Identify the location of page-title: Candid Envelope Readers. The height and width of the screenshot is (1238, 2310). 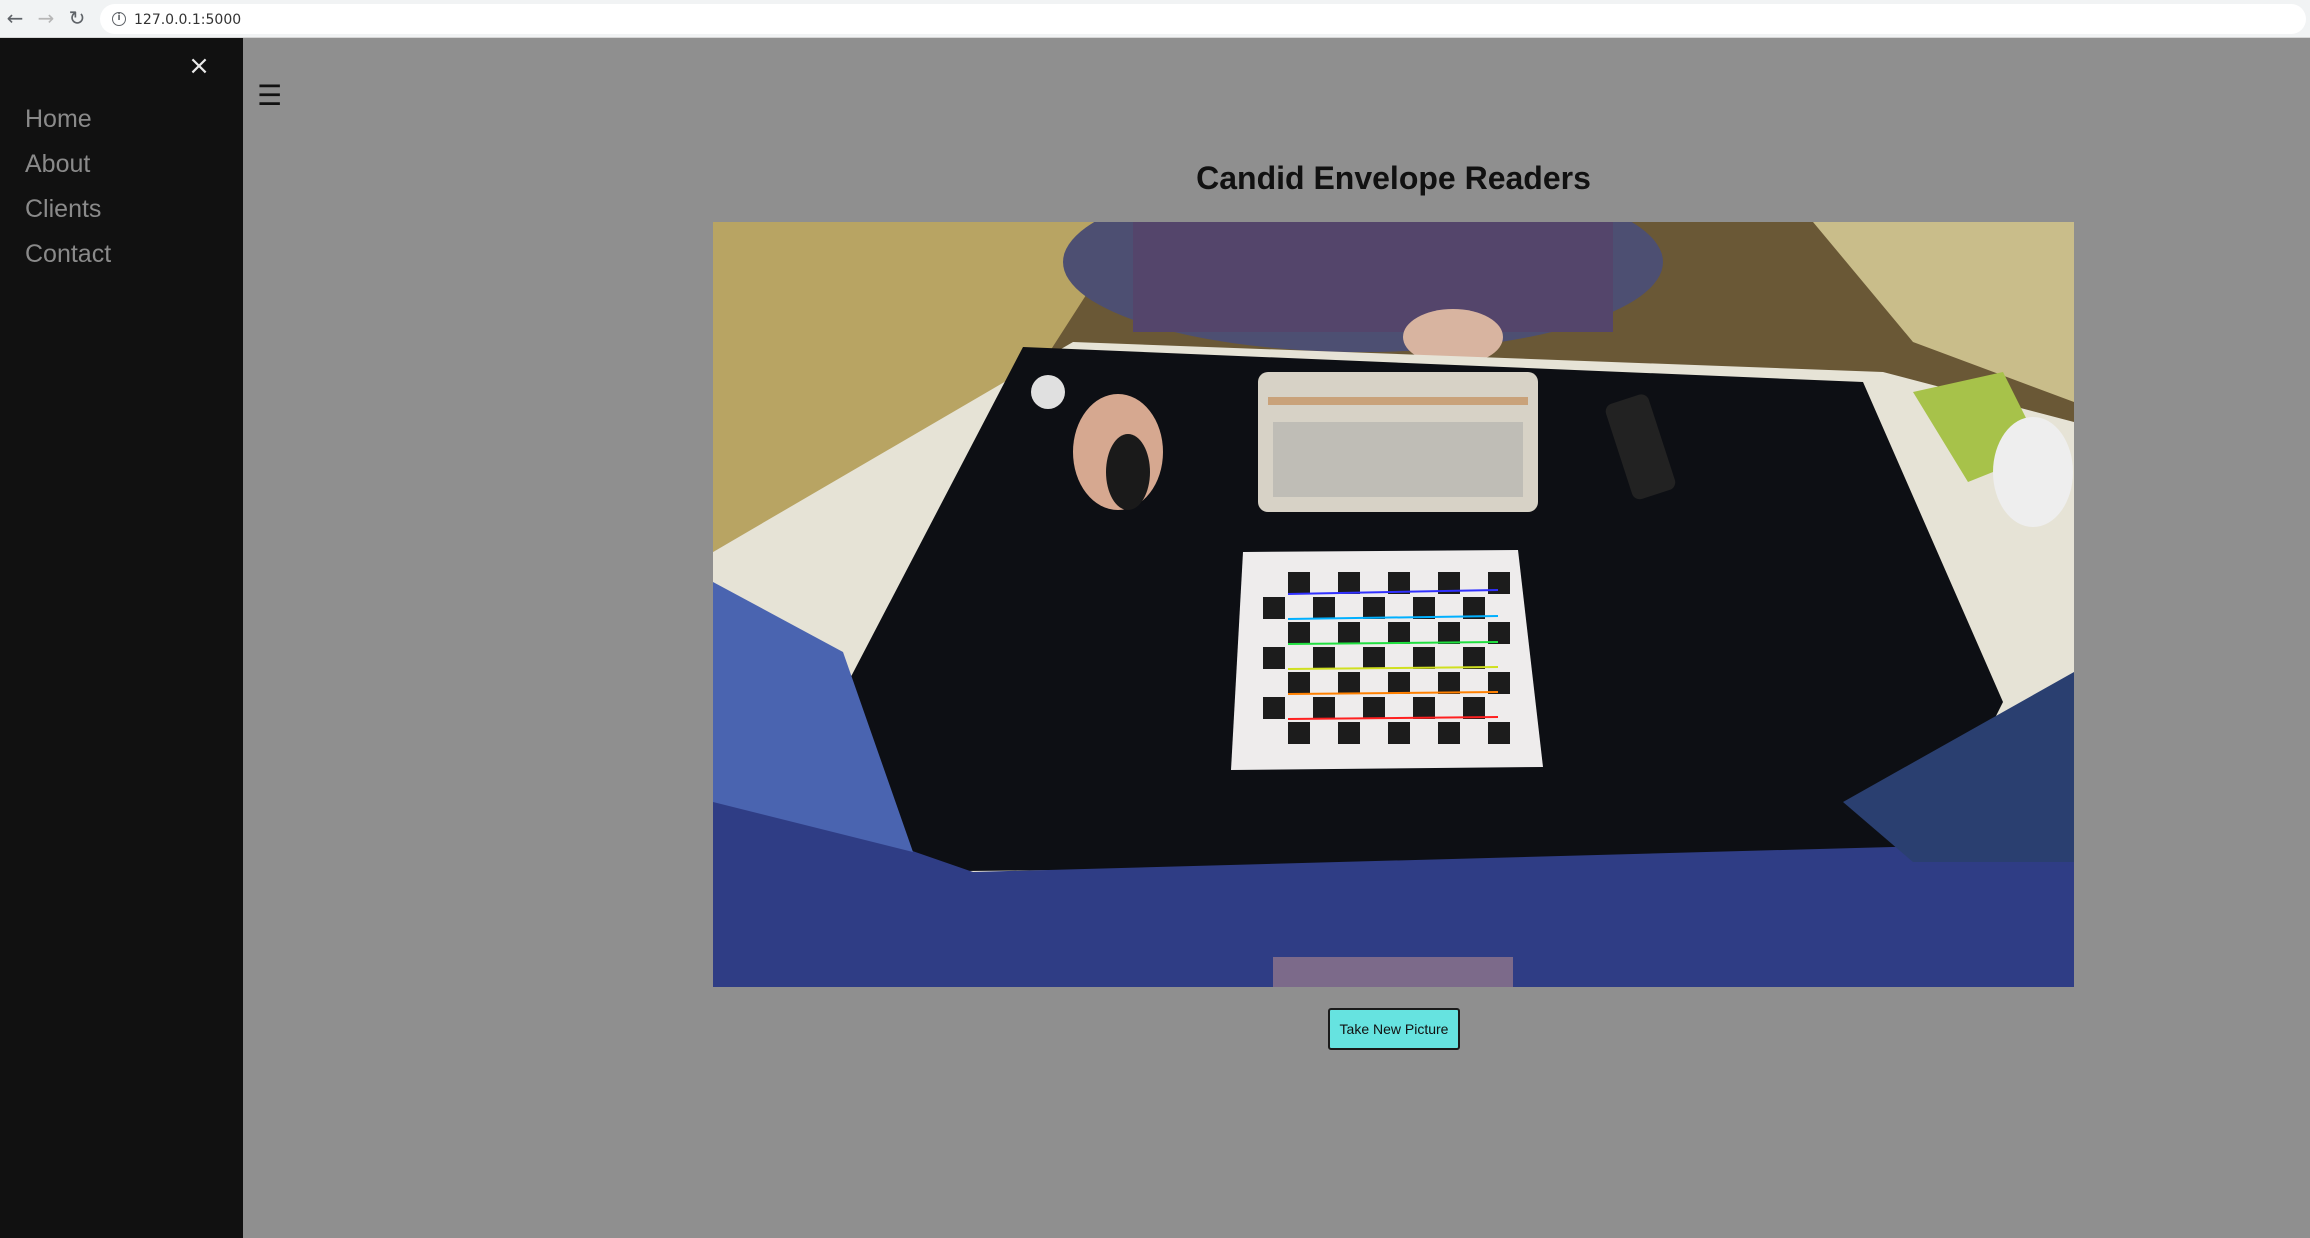
(1393, 178).